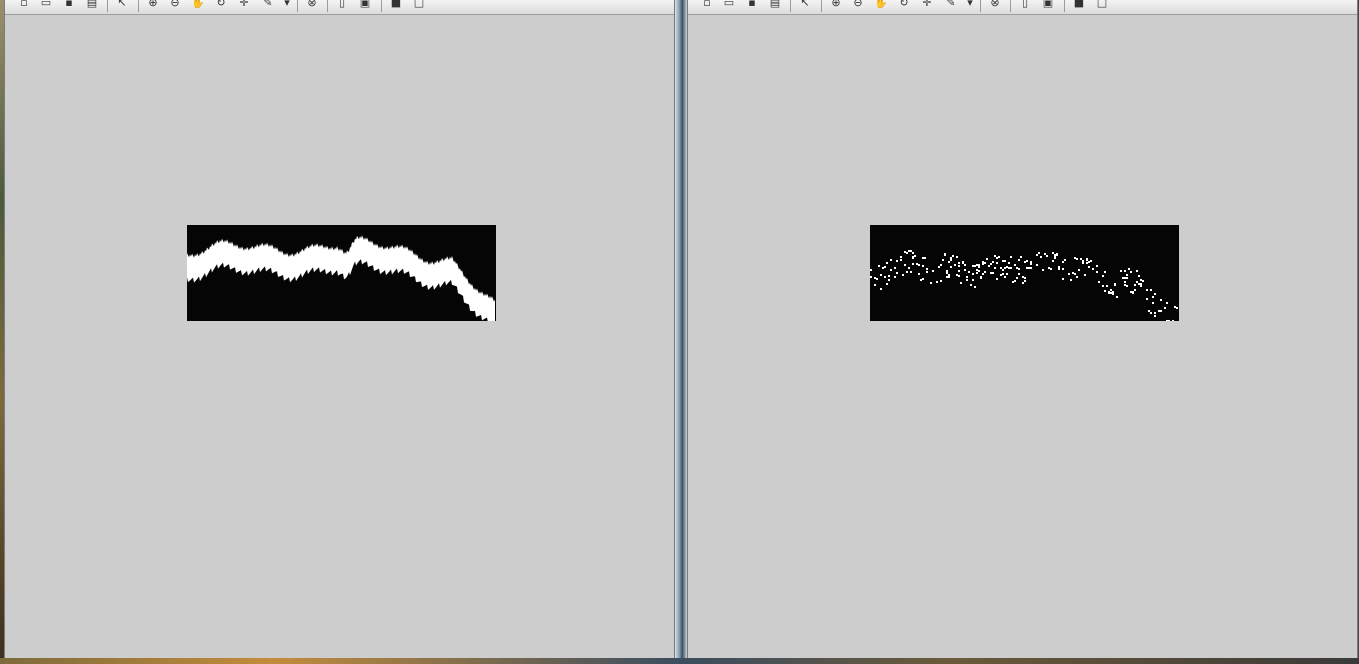  Describe the element at coordinates (341, 278) in the screenshot. I see `signal-band` at that location.